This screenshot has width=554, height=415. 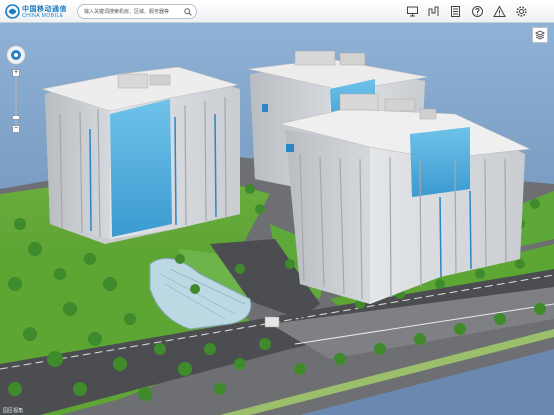 I want to click on search-icon, so click(x=188, y=12).